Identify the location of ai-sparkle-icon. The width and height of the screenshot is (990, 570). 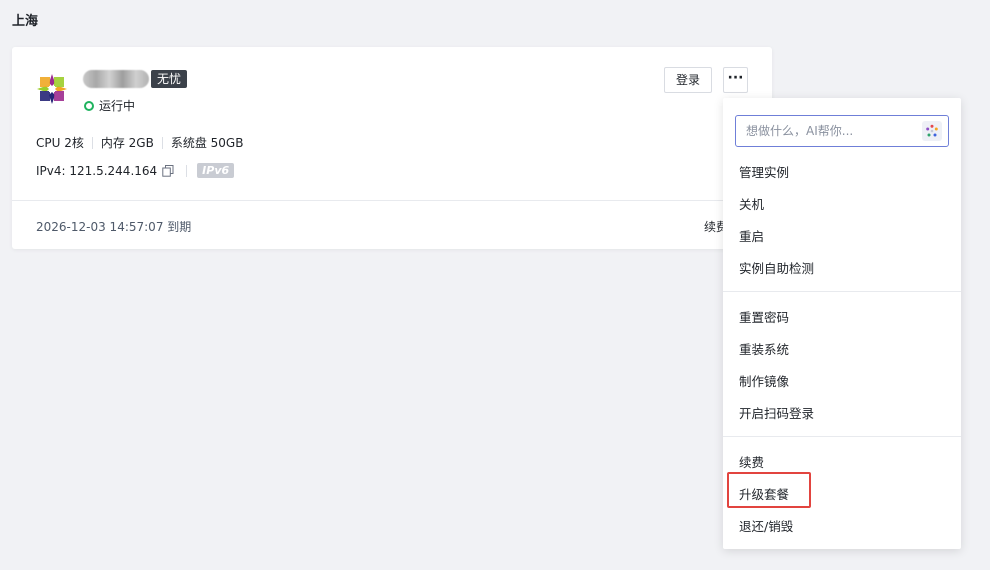
(932, 131).